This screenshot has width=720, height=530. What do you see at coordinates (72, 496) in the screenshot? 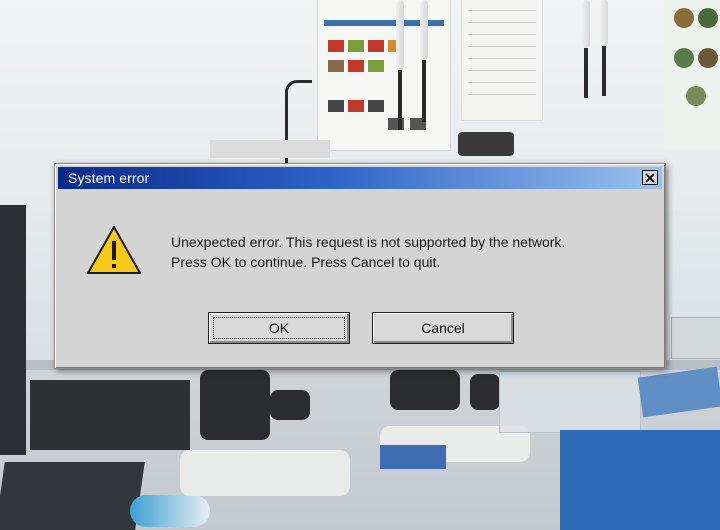
I see `keyboard` at bounding box center [72, 496].